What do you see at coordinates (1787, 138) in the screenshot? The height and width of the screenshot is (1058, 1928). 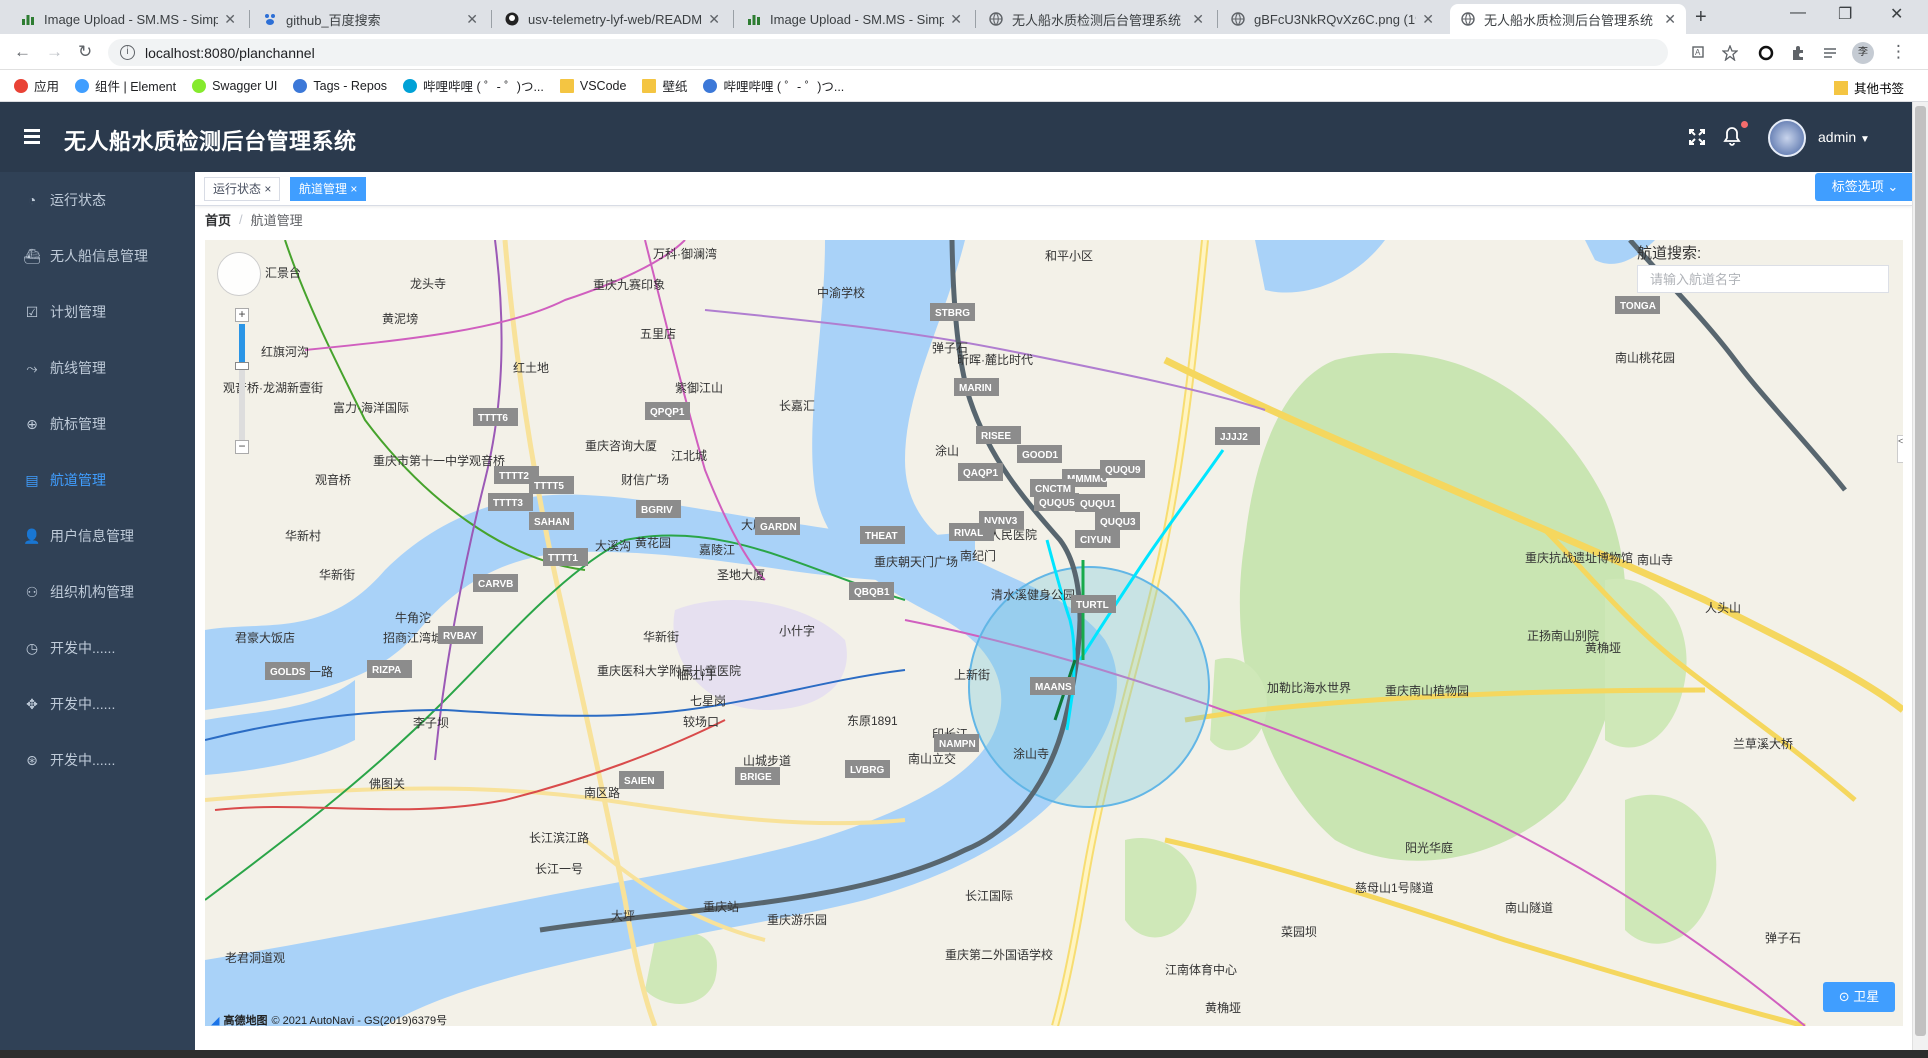 I see `avatar` at bounding box center [1787, 138].